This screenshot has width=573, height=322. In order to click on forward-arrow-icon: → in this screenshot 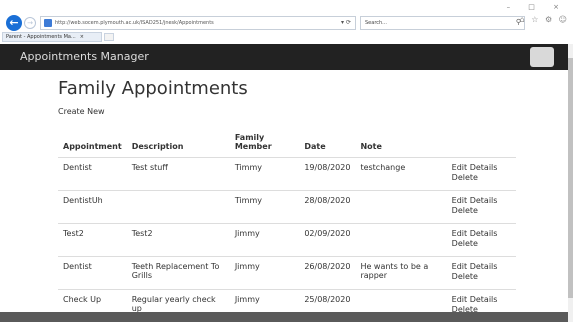, I will do `click(30, 23)`.